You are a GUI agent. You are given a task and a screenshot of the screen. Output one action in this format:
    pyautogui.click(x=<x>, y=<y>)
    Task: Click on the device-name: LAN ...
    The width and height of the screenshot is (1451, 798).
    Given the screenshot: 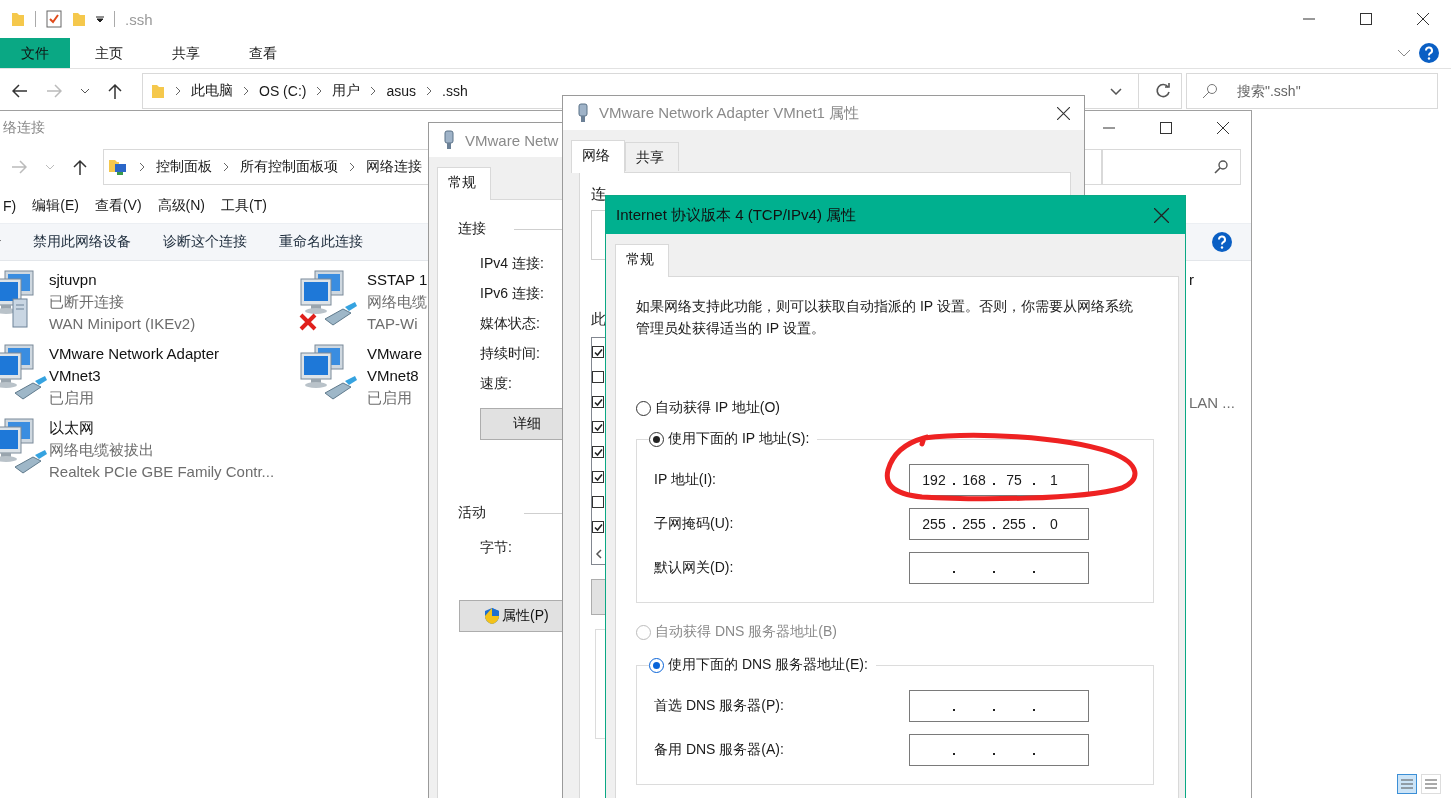 What is the action you would take?
    pyautogui.click(x=1212, y=403)
    